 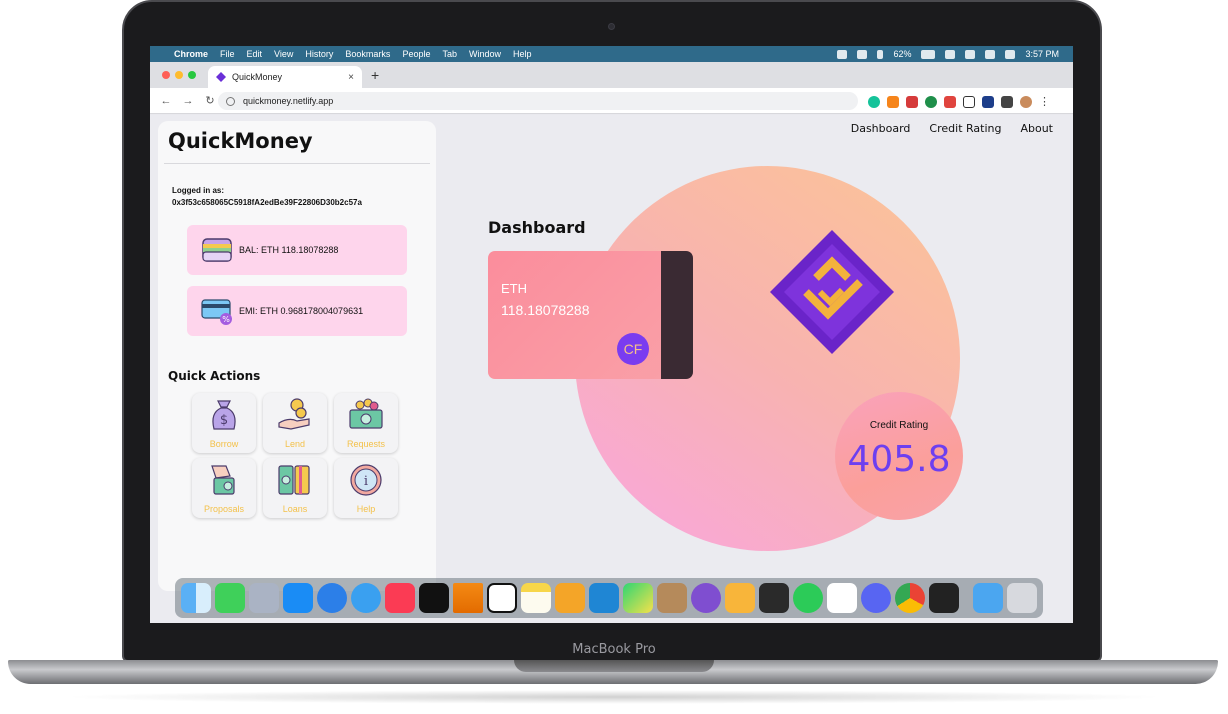 What do you see at coordinates (969, 101) in the screenshot?
I see `notion-web-icon` at bounding box center [969, 101].